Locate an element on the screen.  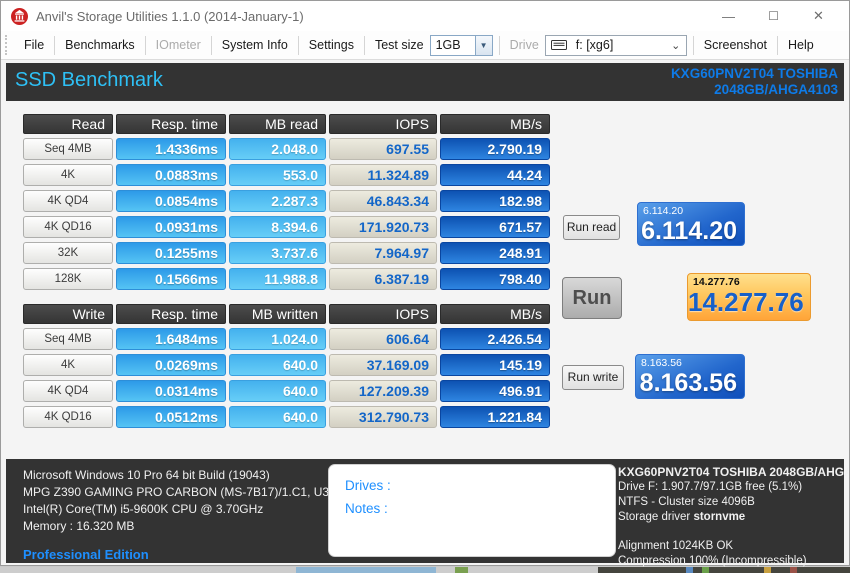
drive-select: f: [xg6] ⌄ is located at coordinates (615, 45).